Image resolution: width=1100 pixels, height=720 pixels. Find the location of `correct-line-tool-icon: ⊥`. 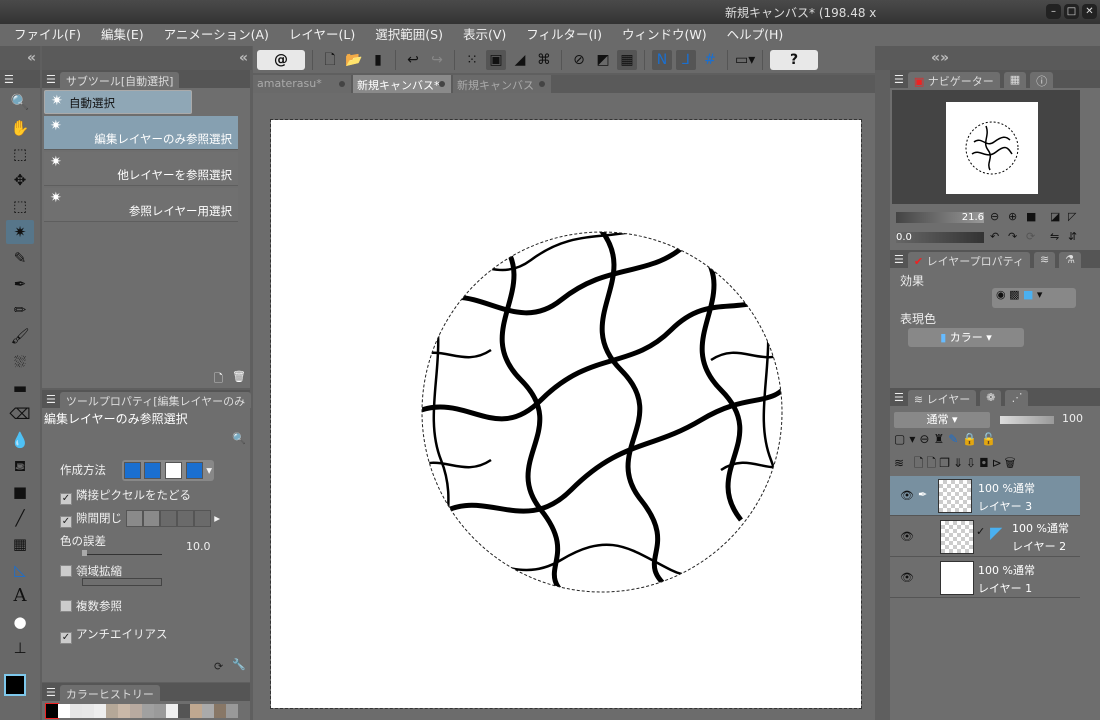

correct-line-tool-icon: ⊥ is located at coordinates (20, 648).